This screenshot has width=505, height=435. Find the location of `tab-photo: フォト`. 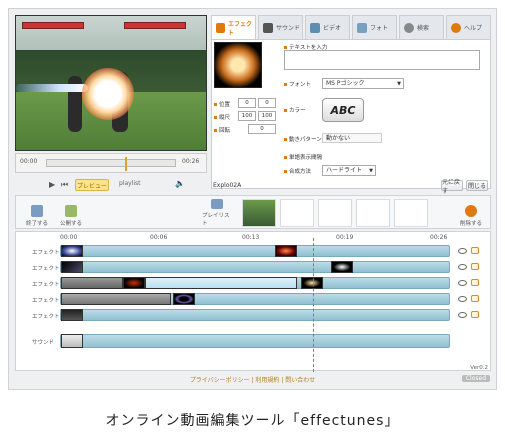

tab-photo: フォト is located at coordinates (374, 27).